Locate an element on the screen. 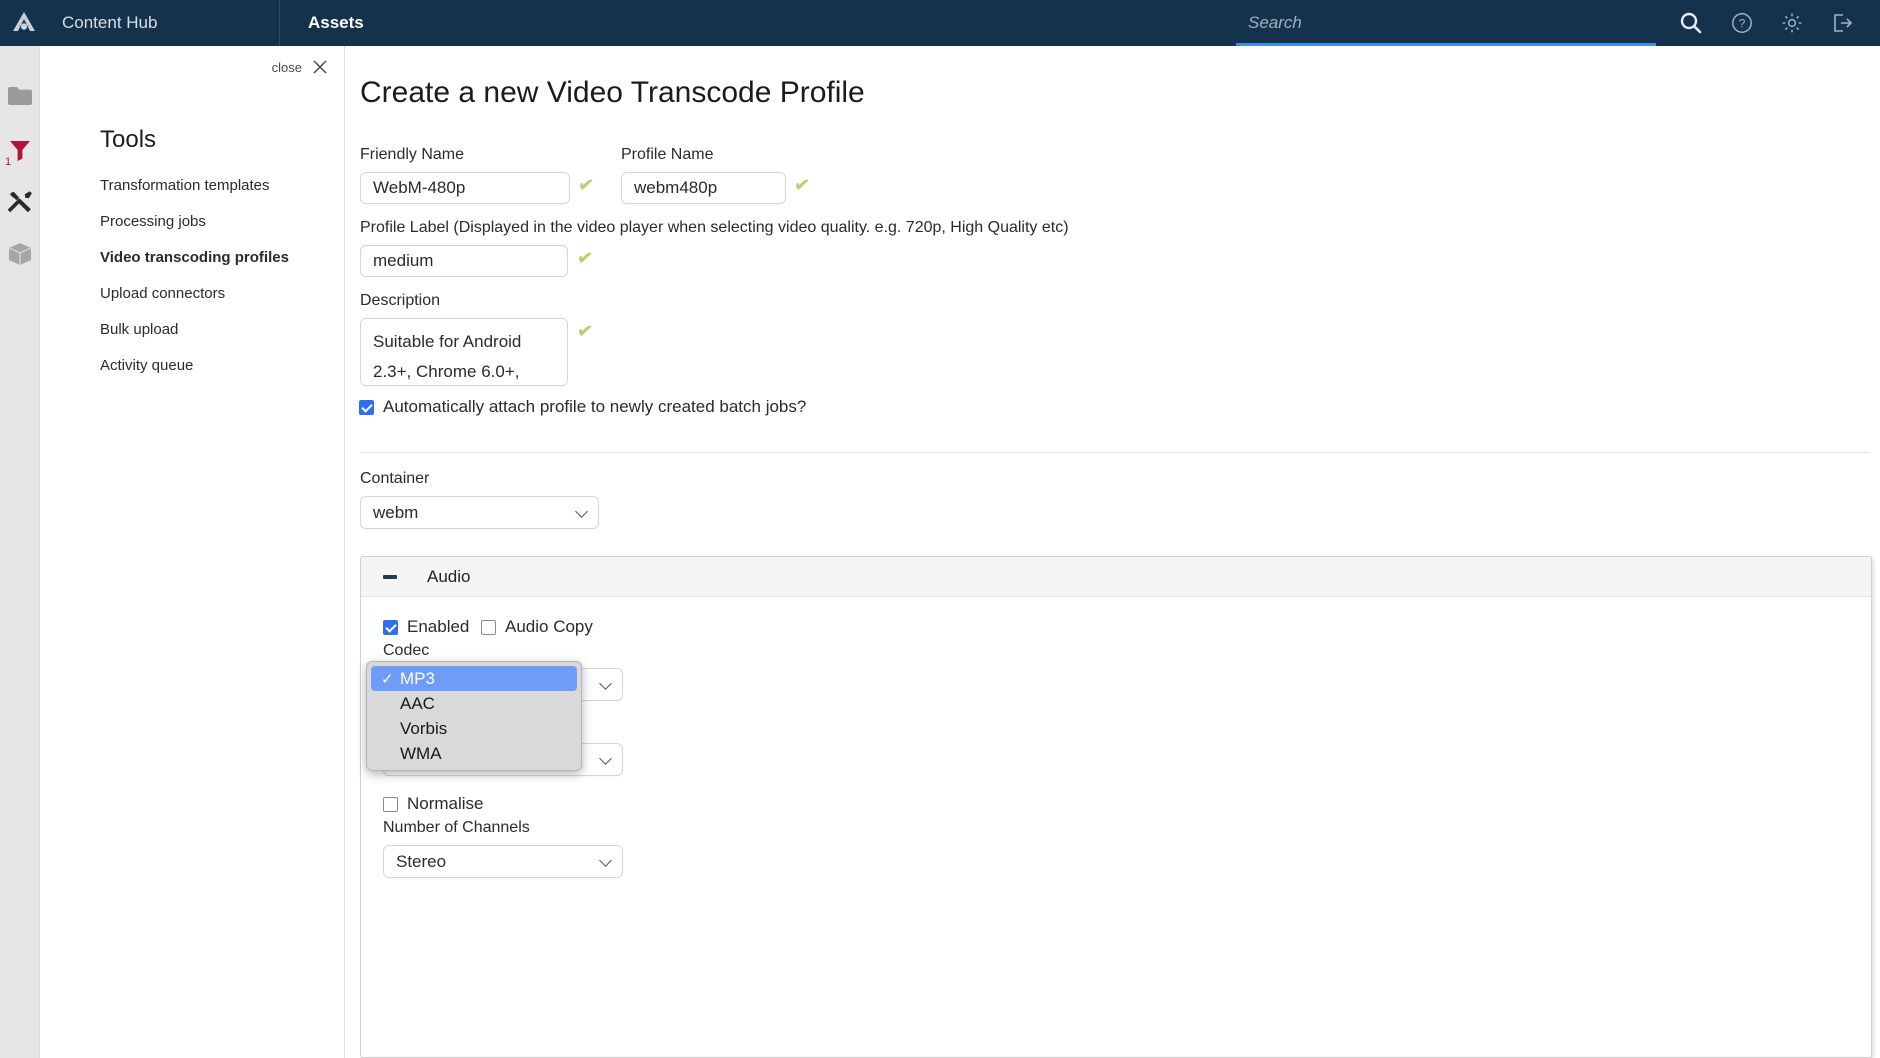  rail-item-tools is located at coordinates (20, 202).